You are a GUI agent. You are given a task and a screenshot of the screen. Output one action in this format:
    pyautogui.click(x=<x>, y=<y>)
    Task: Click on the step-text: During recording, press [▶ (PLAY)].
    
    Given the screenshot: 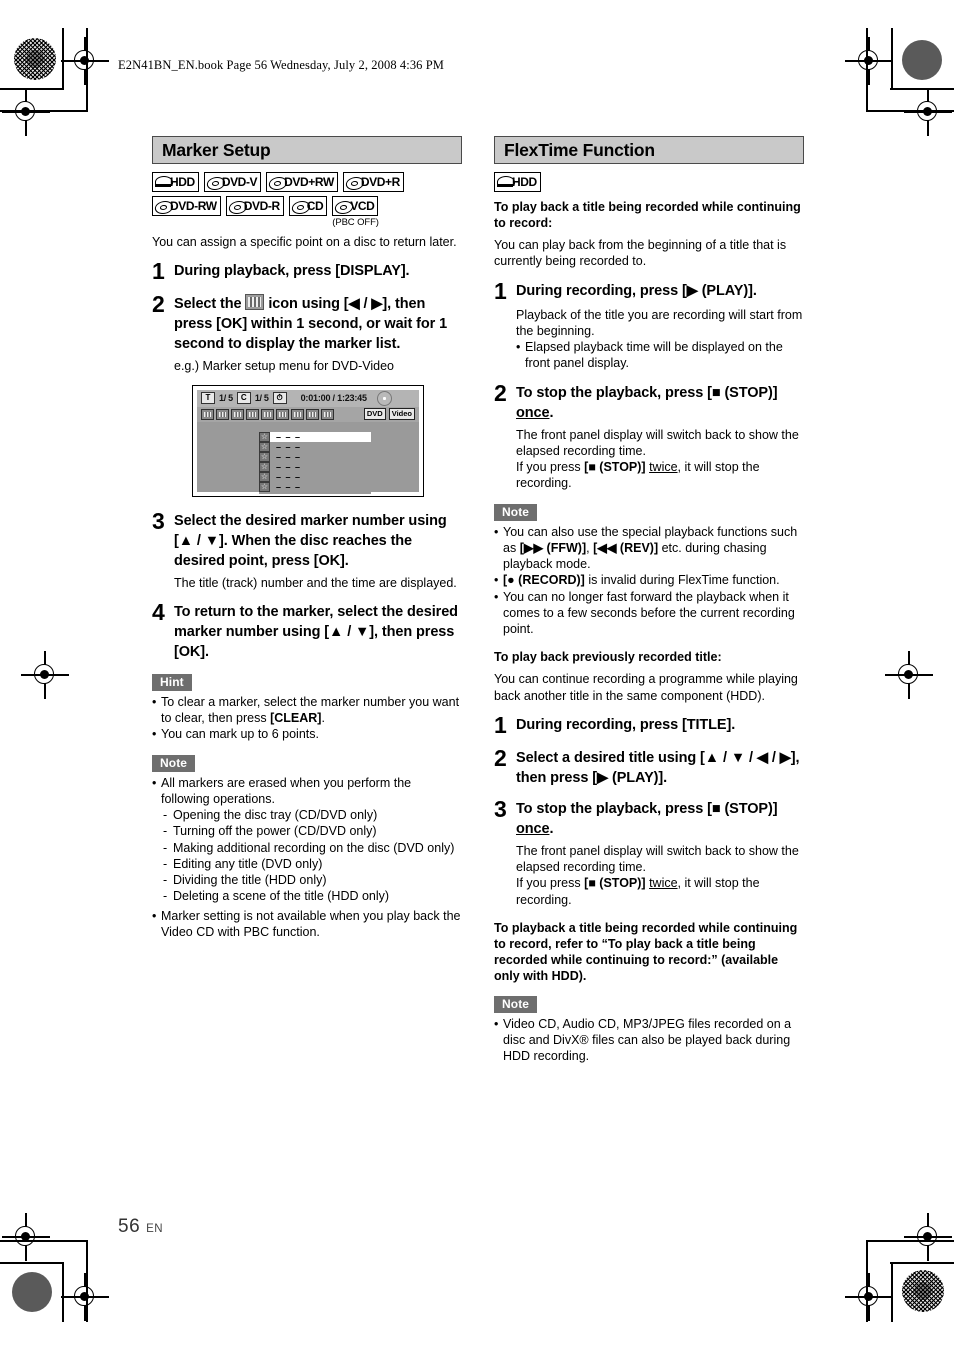 What is the action you would take?
    pyautogui.click(x=636, y=290)
    